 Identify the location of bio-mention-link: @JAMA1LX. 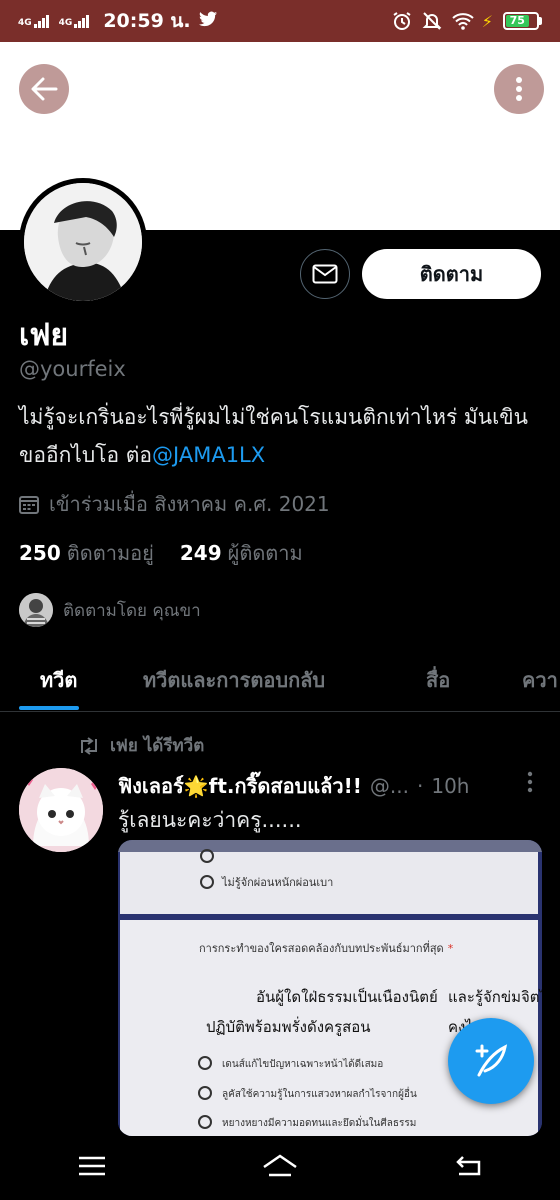
(208, 455).